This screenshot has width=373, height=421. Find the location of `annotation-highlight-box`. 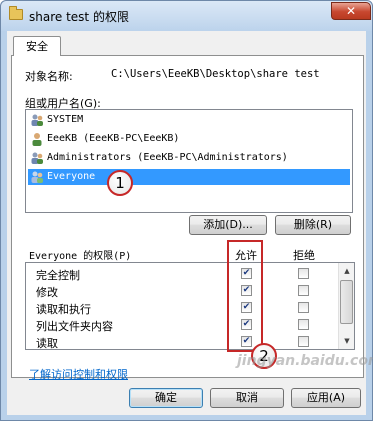

annotation-highlight-box is located at coordinates (245, 296).